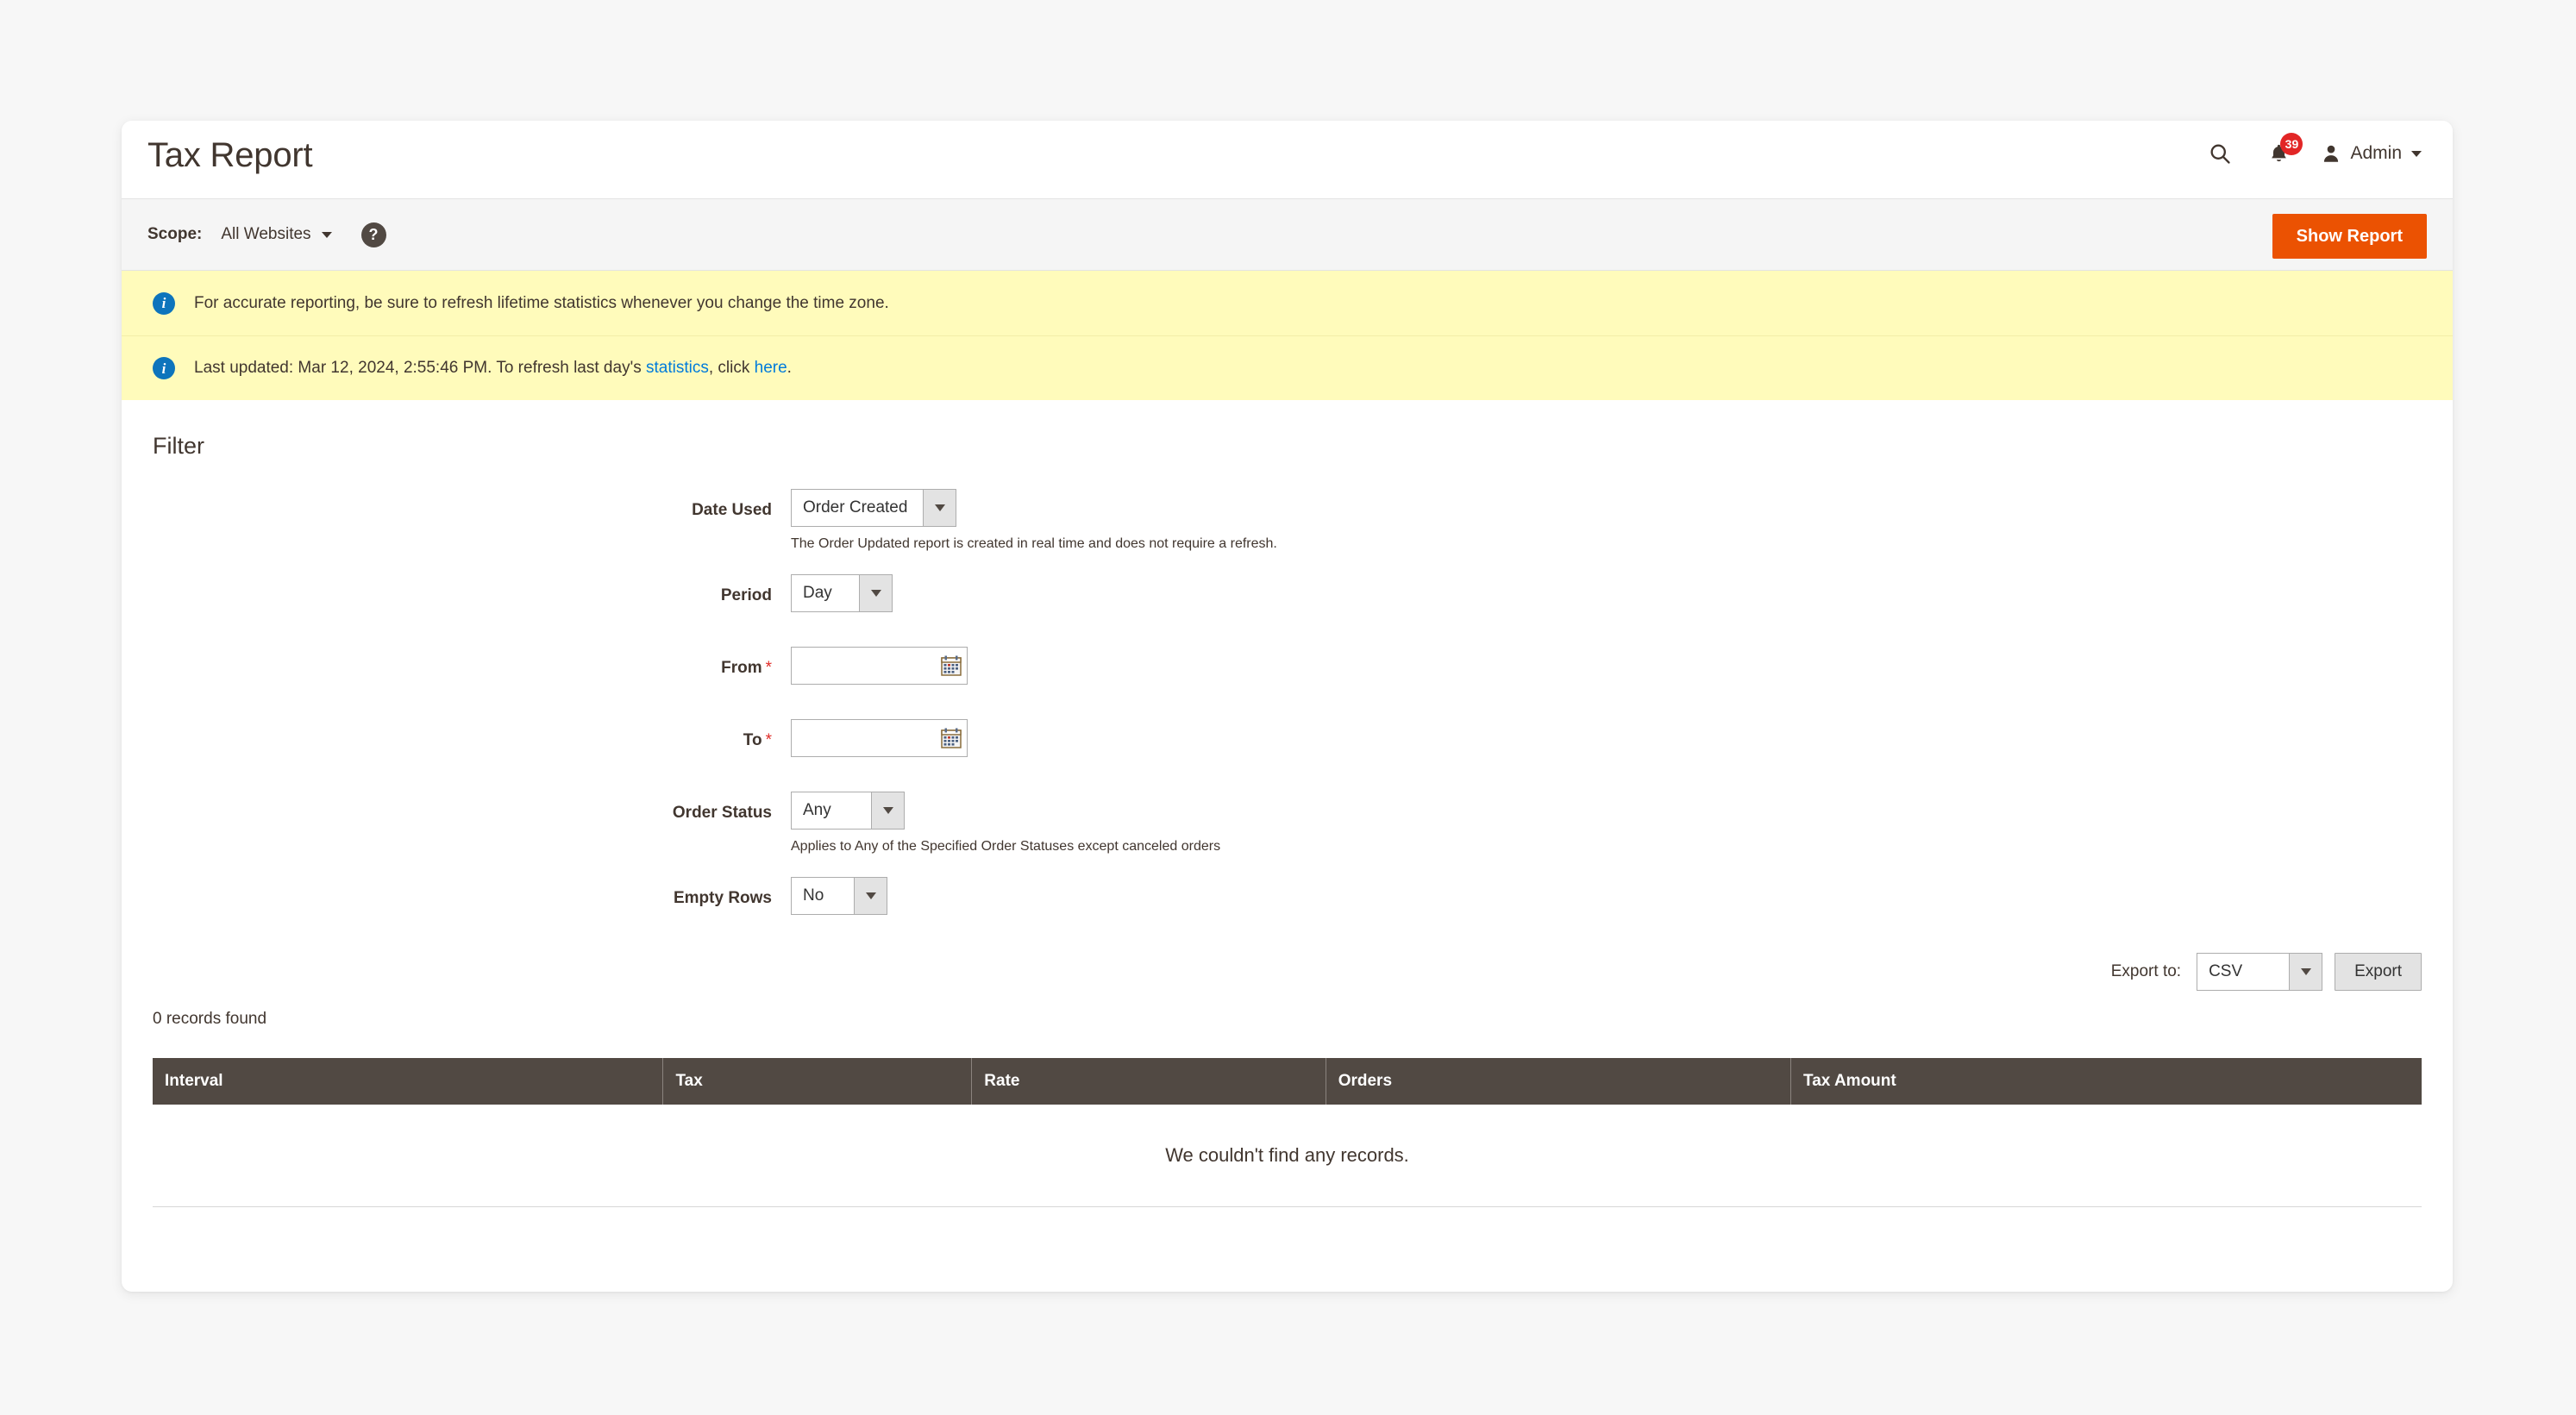 The width and height of the screenshot is (2576, 1415). I want to click on notifications-button: 39, so click(2282, 152).